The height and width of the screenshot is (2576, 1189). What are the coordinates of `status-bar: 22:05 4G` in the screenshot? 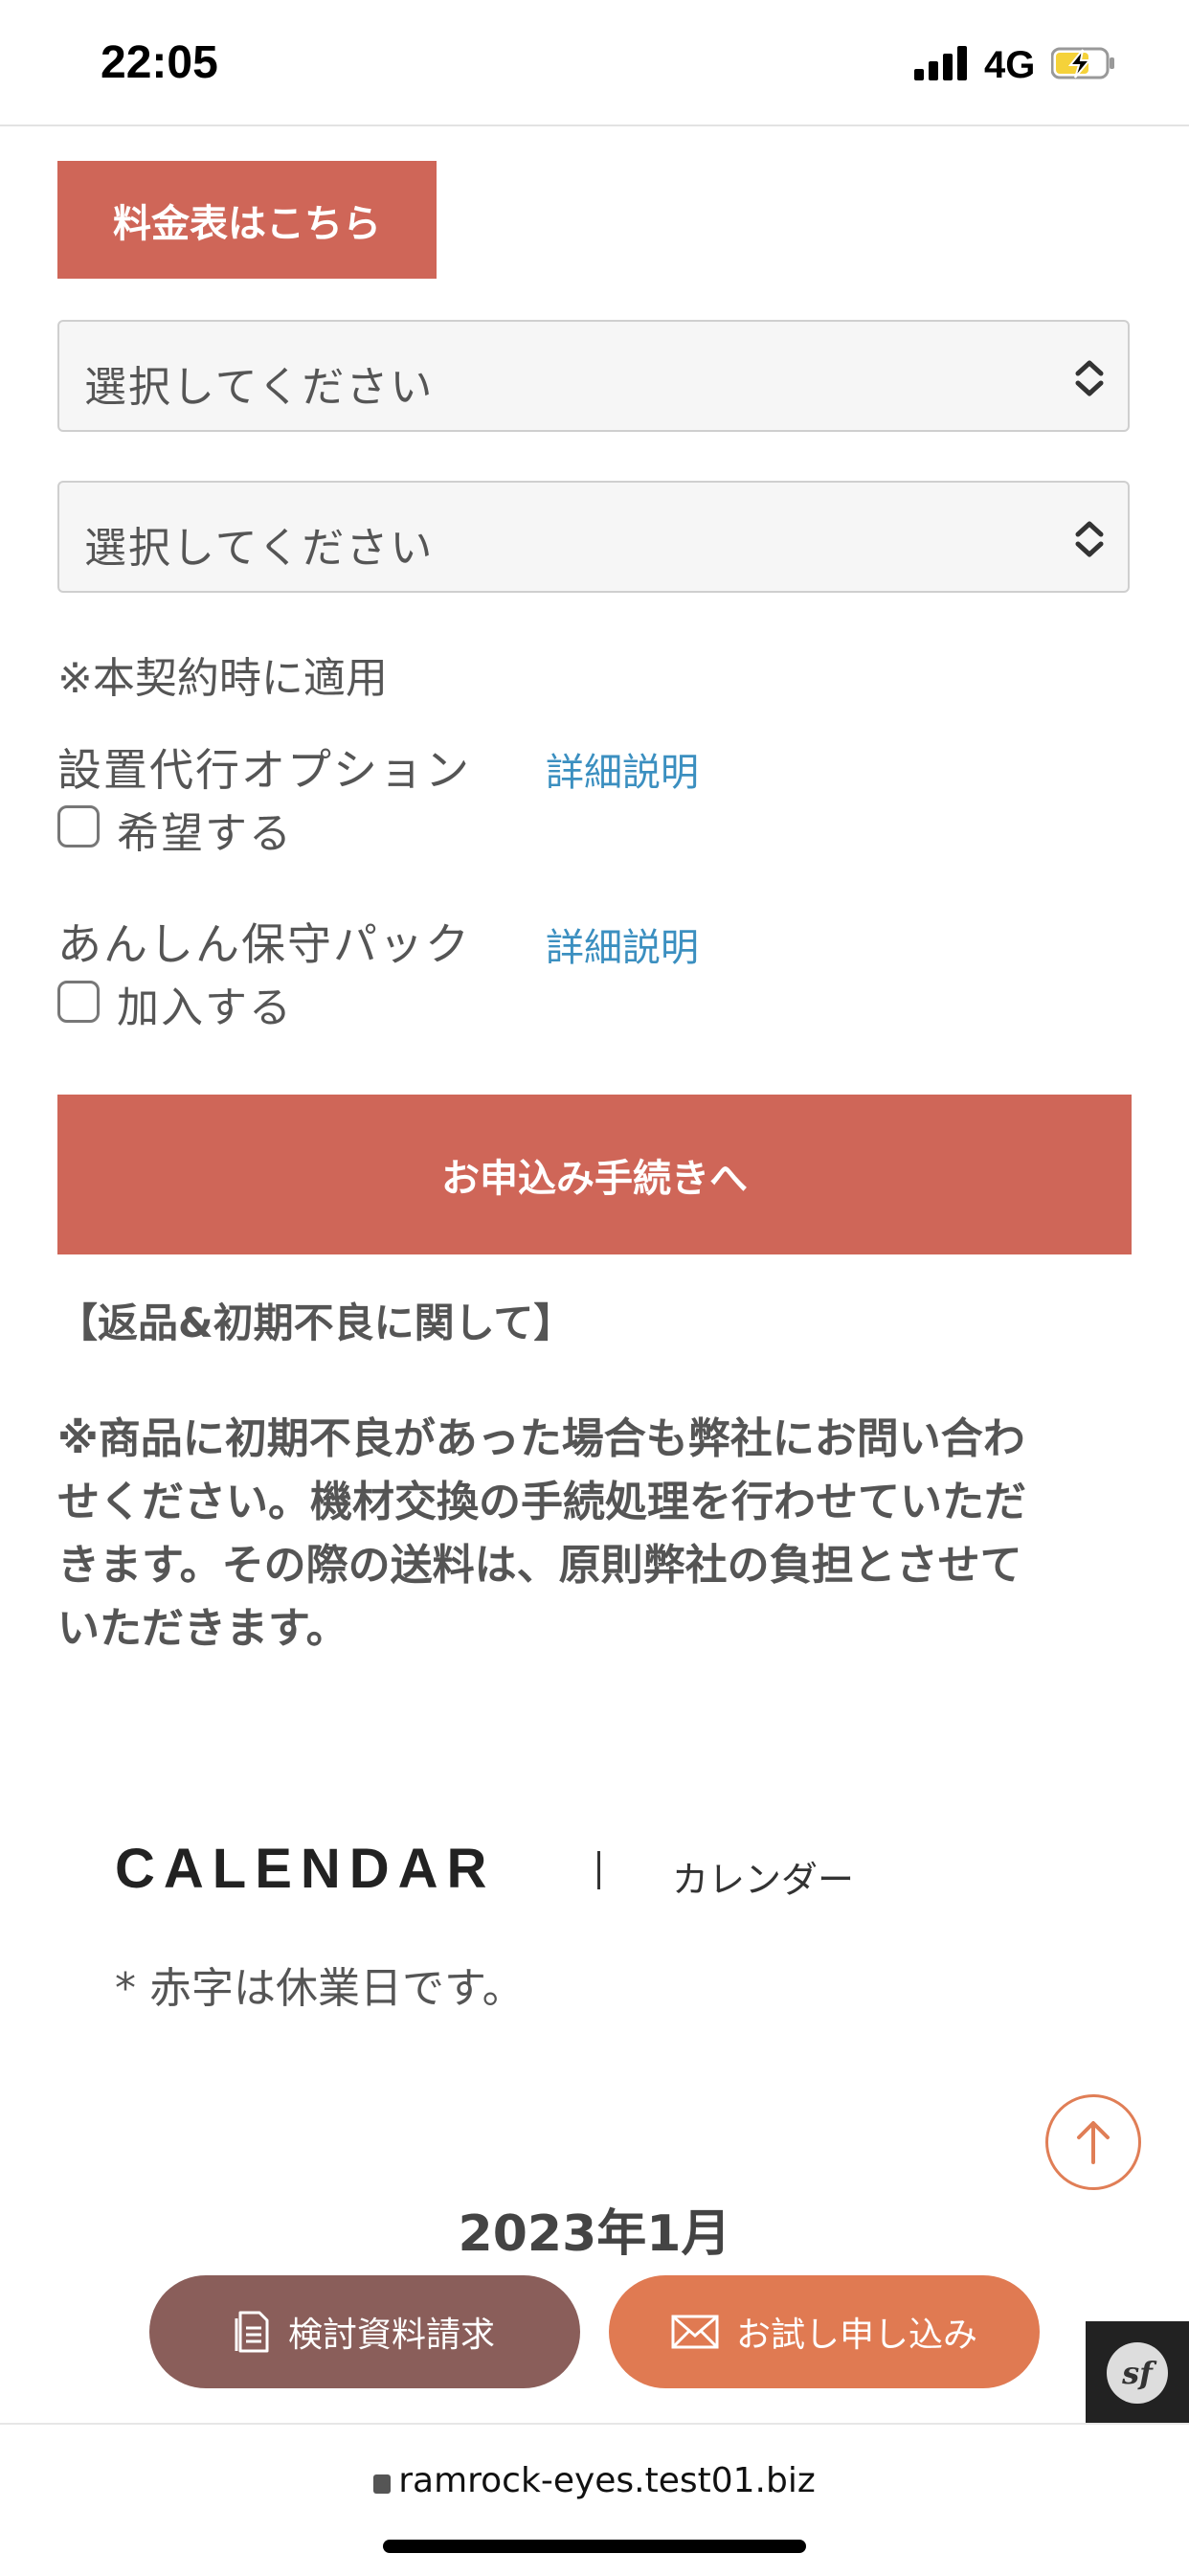 It's located at (594, 63).